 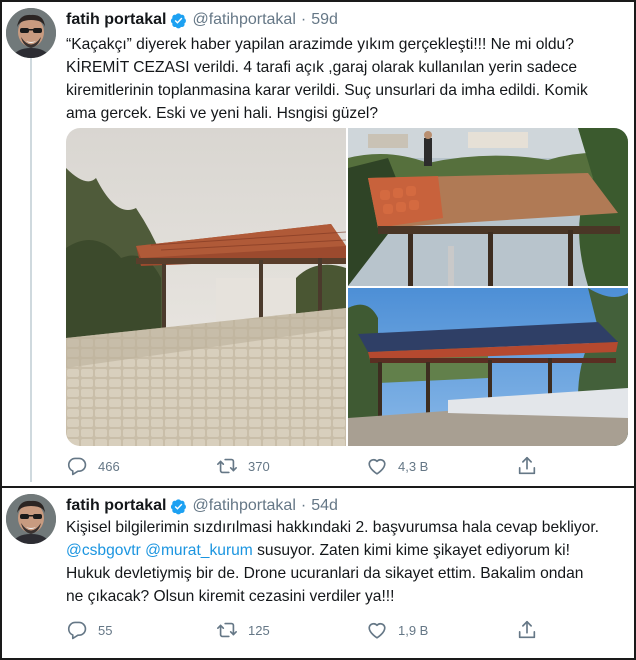 What do you see at coordinates (259, 466) in the screenshot?
I see `retweet-count: 370` at bounding box center [259, 466].